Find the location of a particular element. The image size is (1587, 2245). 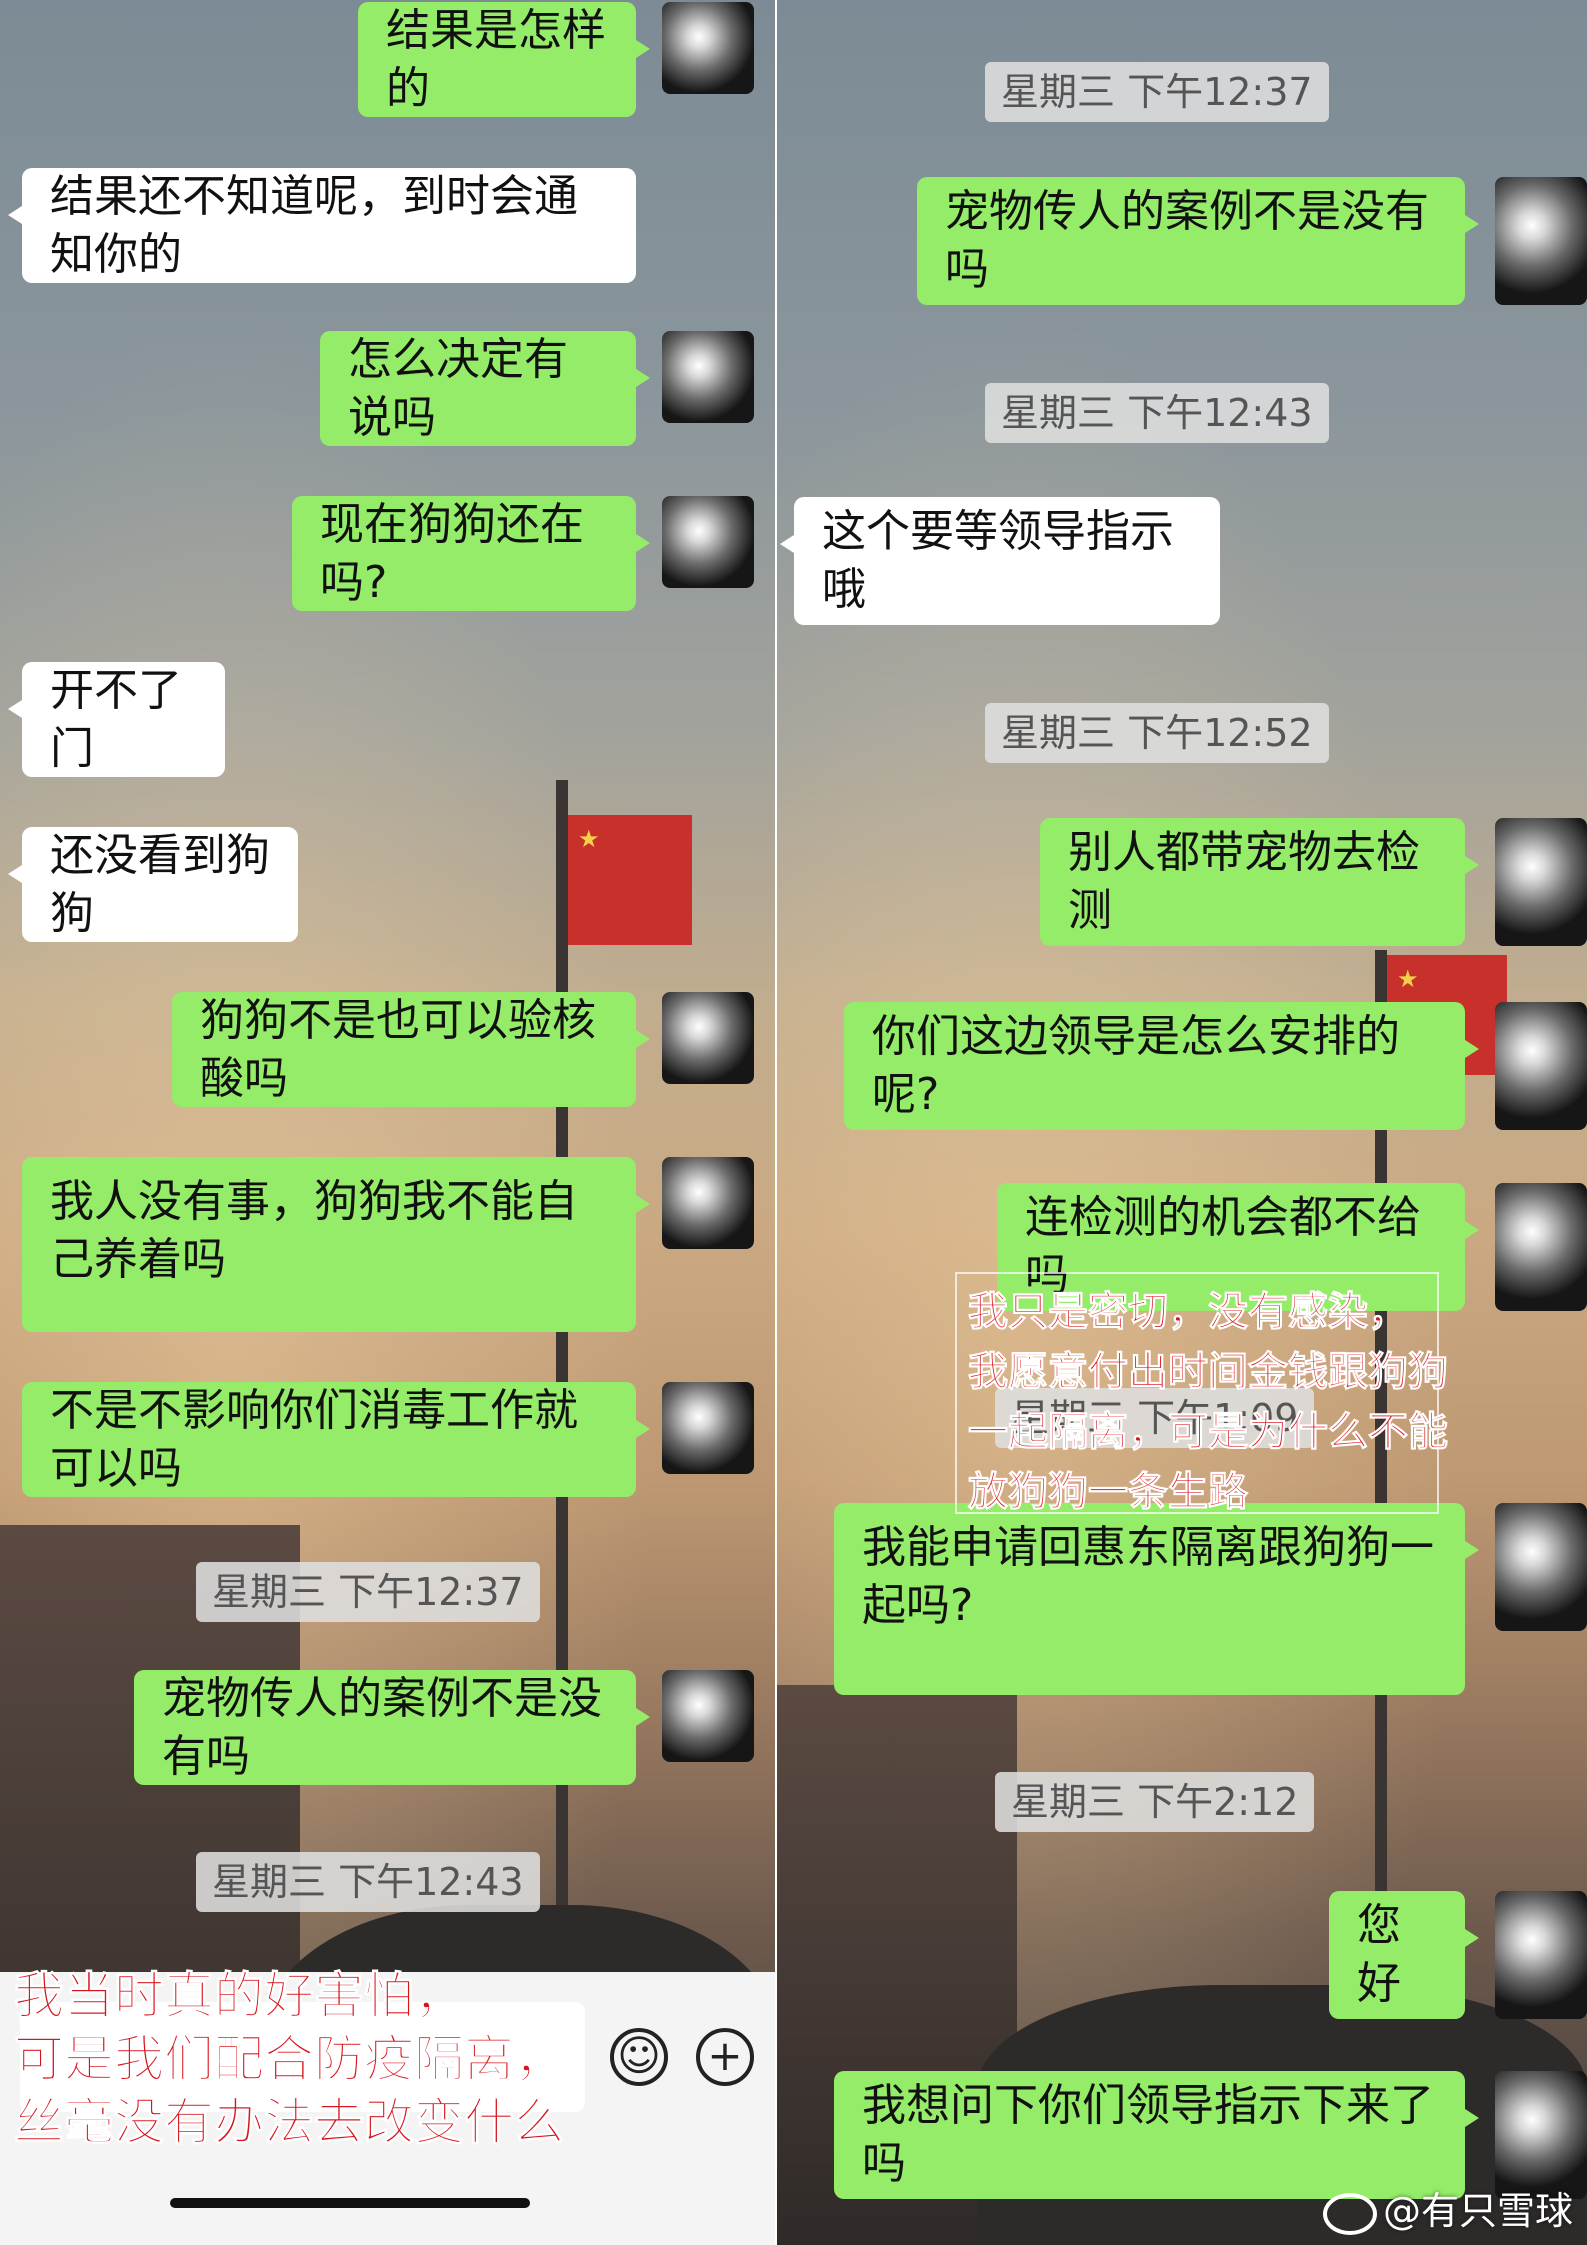

home-indicator is located at coordinates (350, 2203).